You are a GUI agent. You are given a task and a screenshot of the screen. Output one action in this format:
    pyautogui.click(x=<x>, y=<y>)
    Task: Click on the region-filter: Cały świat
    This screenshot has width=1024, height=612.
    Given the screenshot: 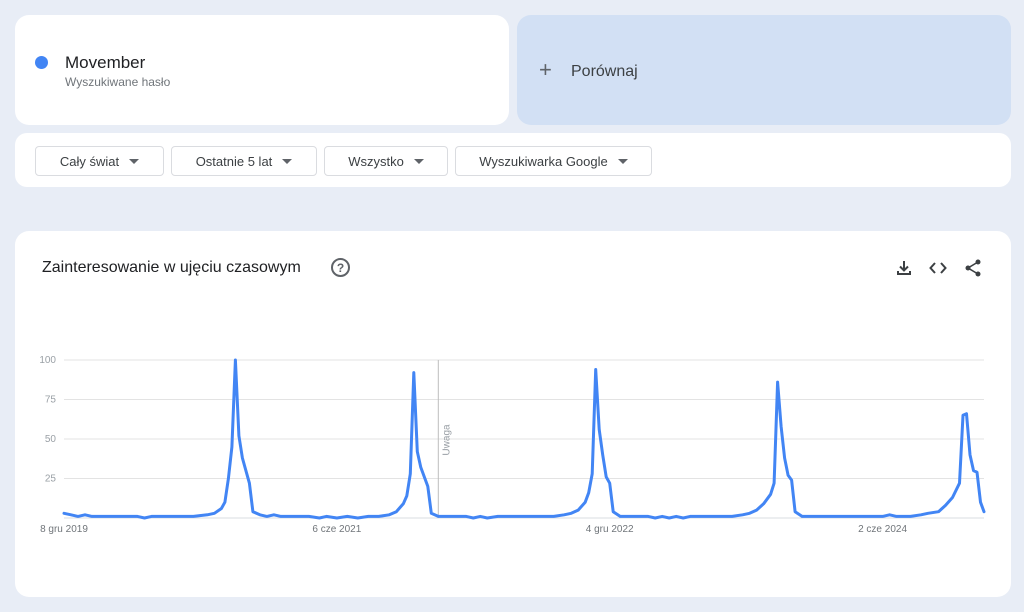 What is the action you would take?
    pyautogui.click(x=99, y=161)
    